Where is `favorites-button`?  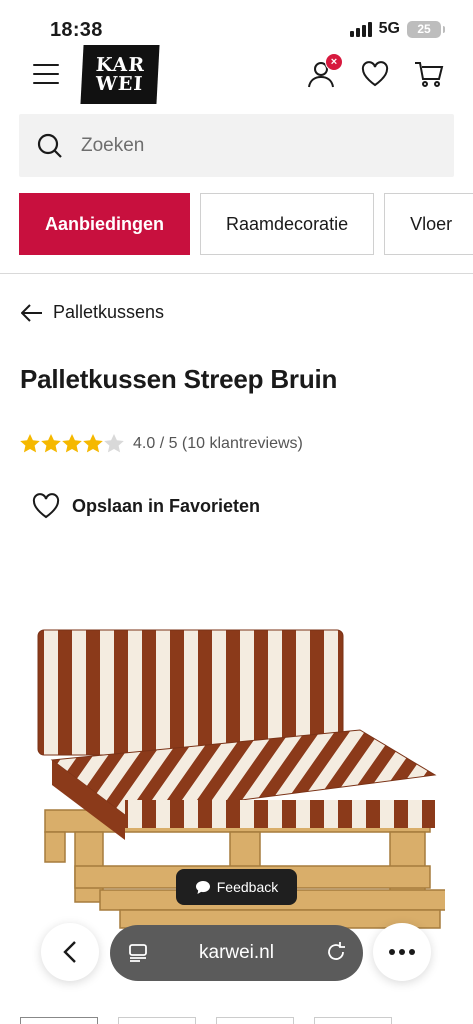 favorites-button is located at coordinates (375, 74).